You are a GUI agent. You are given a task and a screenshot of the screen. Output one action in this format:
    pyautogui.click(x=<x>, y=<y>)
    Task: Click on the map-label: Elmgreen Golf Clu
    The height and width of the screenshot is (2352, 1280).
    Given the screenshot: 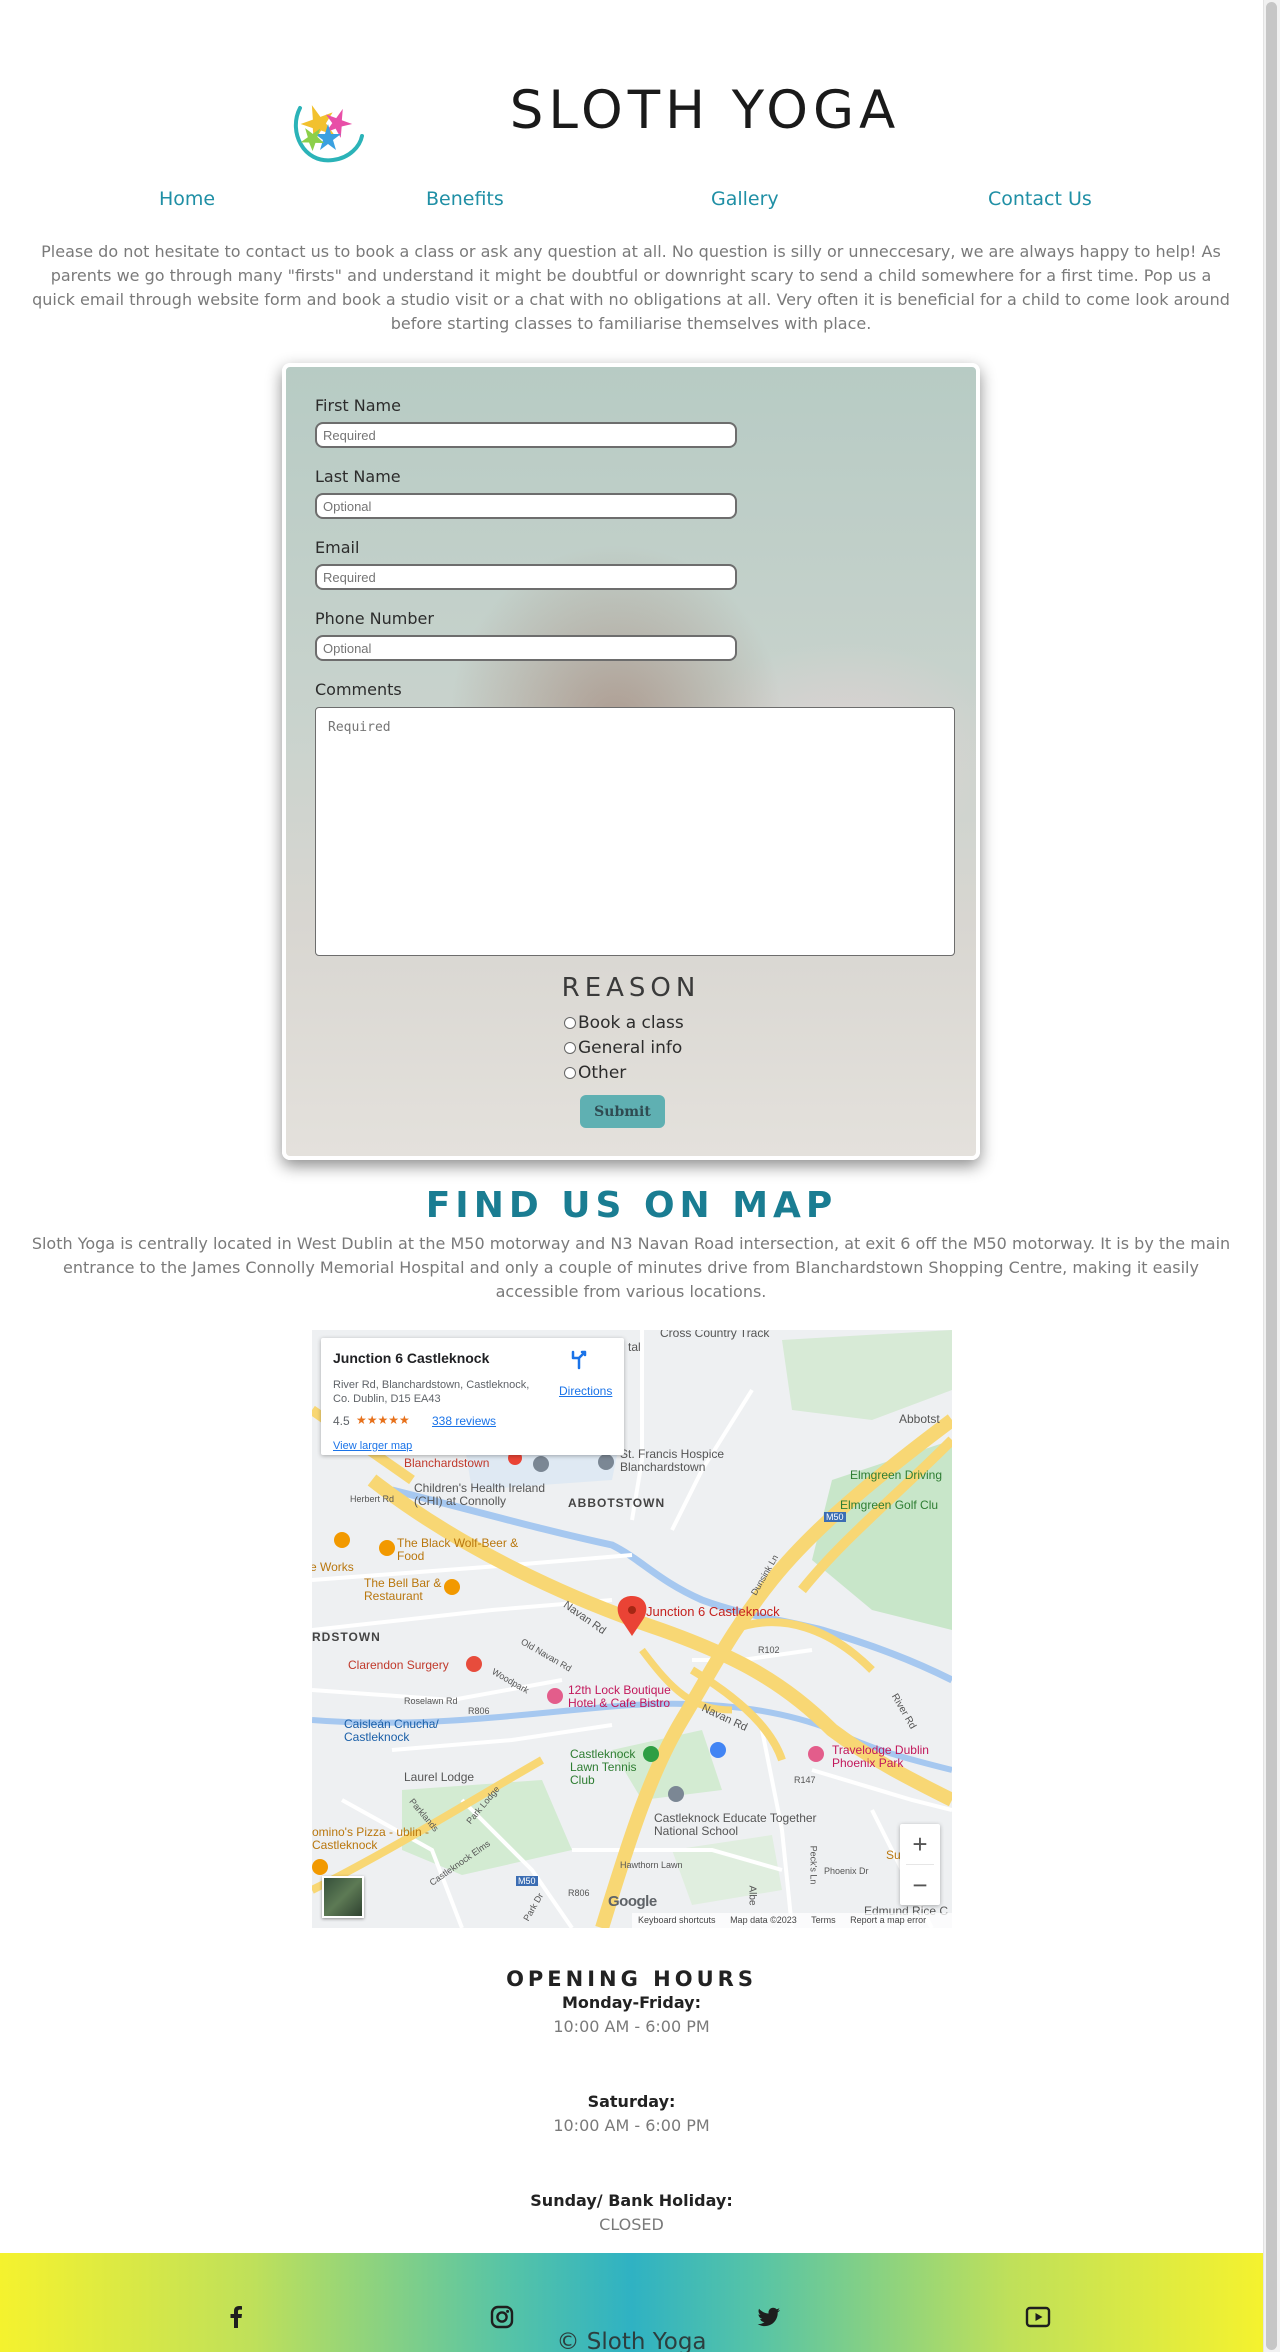 What is the action you would take?
    pyautogui.click(x=889, y=1505)
    